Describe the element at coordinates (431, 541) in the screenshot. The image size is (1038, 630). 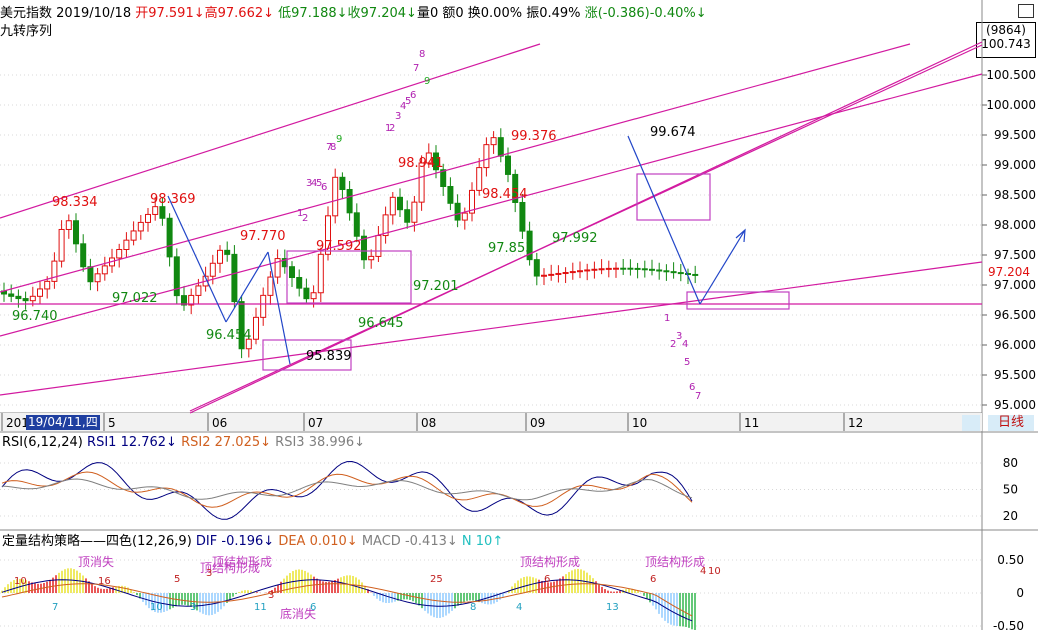
I see `macd-value: -0.413↓` at that location.